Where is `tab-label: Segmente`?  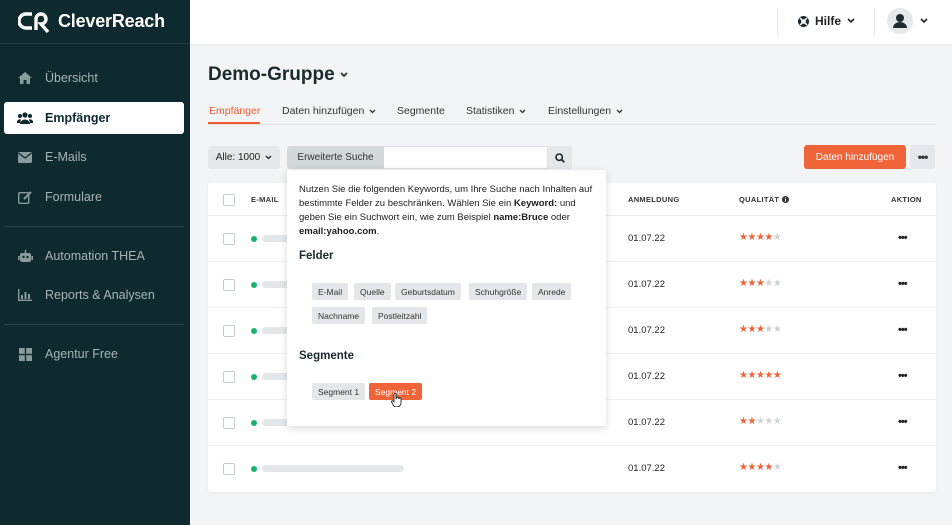
tab-label: Segmente is located at coordinates (421, 111).